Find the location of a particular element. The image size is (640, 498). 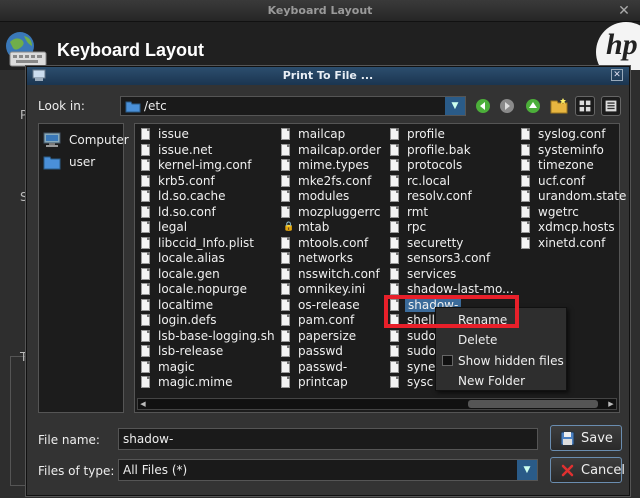

file-item: wgetrc is located at coordinates (580, 213).